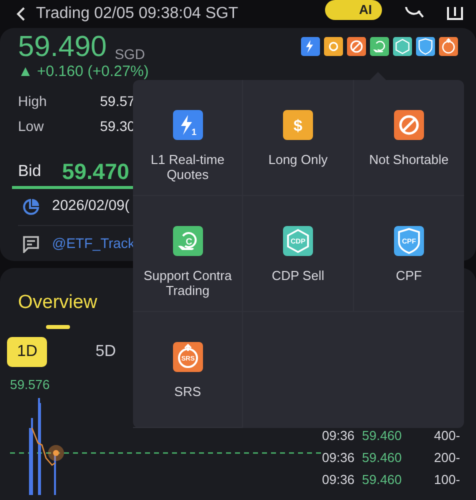  What do you see at coordinates (187, 125) in the screenshot?
I see `lightning-icon: 1` at bounding box center [187, 125].